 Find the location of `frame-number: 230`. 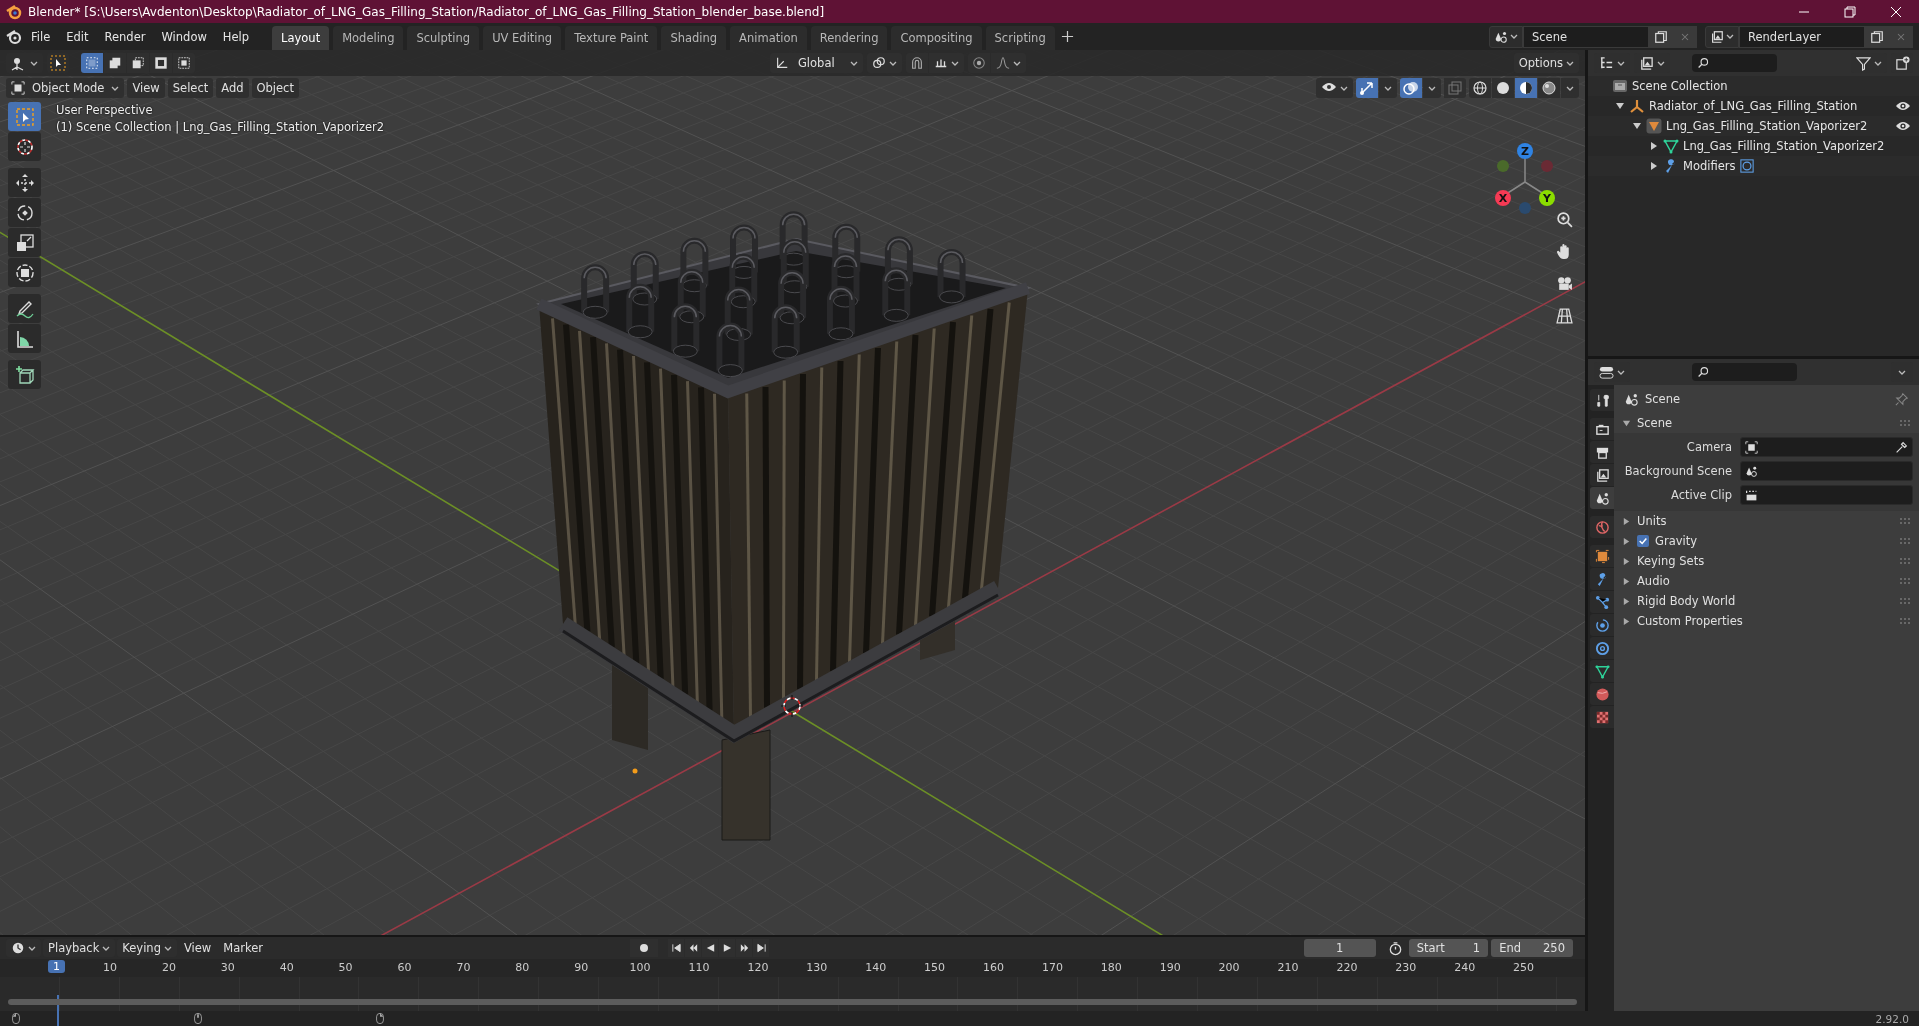

frame-number: 230 is located at coordinates (1406, 967).